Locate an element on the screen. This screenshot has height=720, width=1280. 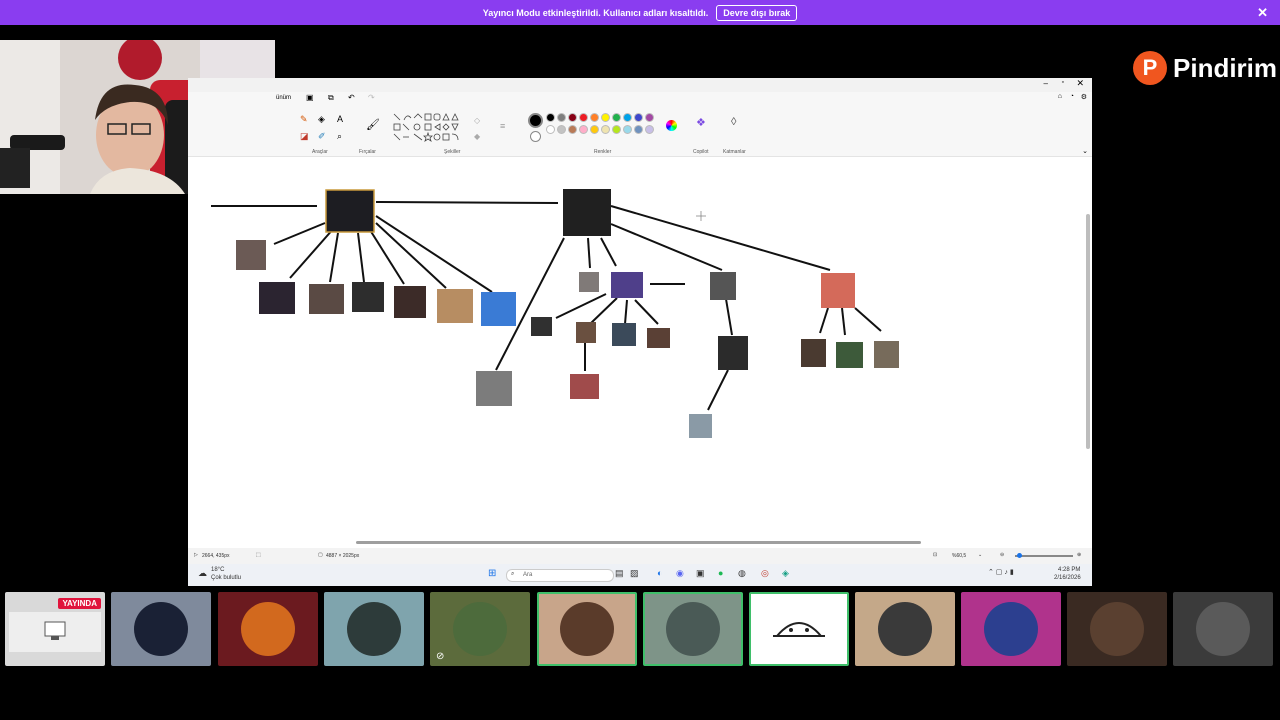
spotify-icon: ● is located at coordinates (720, 573).